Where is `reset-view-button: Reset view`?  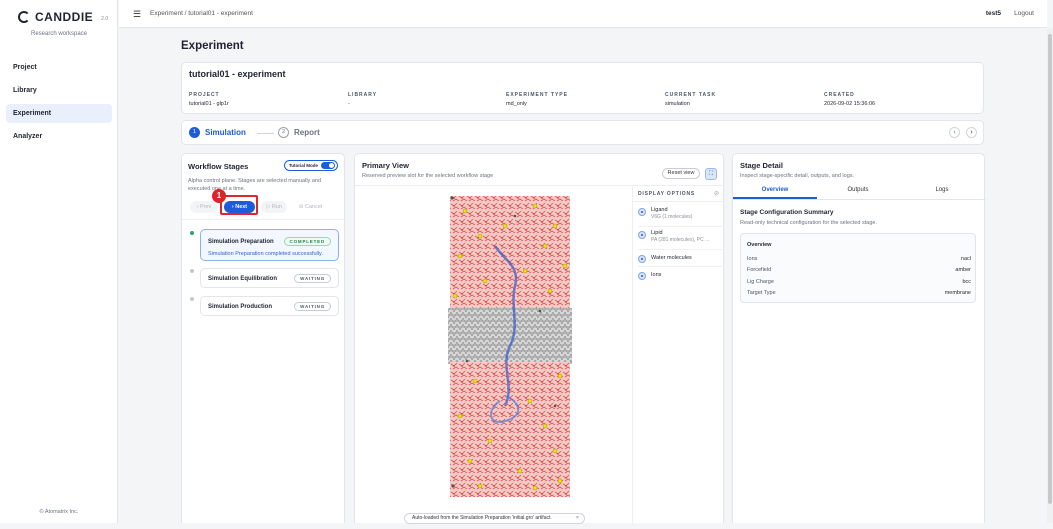
reset-view-button: Reset view is located at coordinates (681, 173).